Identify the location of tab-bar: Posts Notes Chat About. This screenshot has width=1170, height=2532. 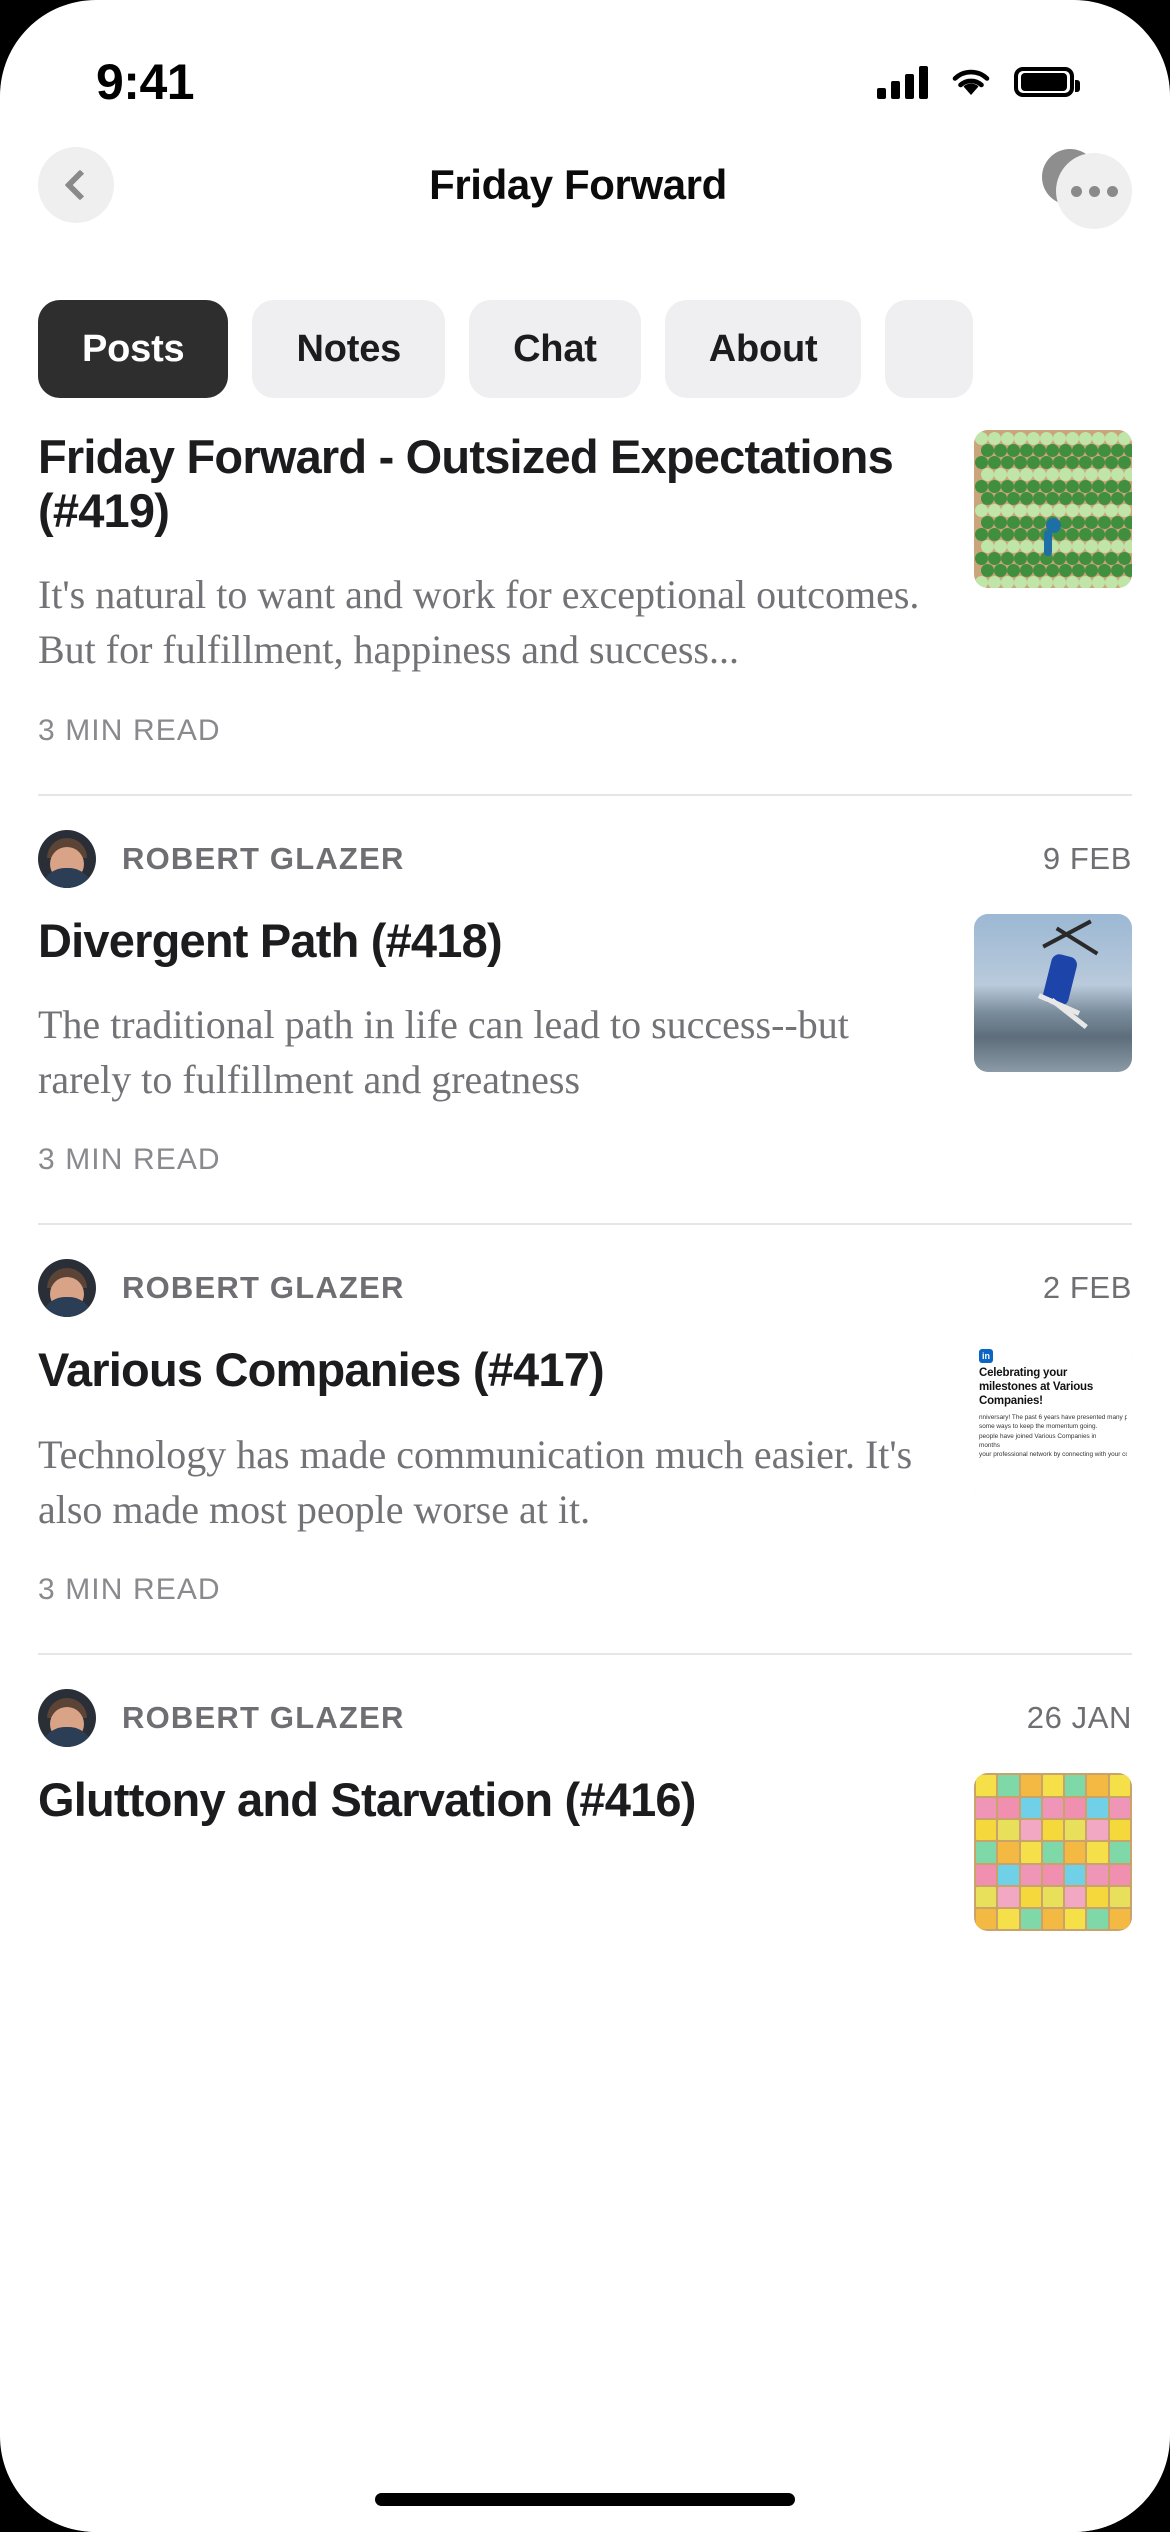
(585, 357).